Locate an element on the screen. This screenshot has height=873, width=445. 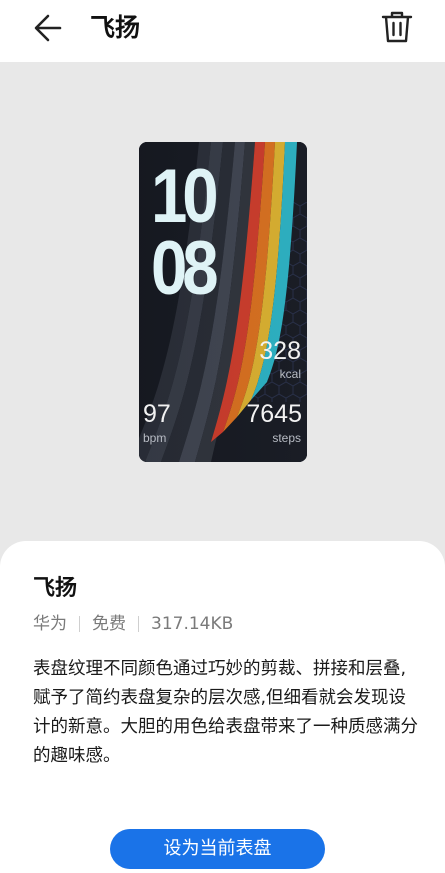
back-button is located at coordinates (50, 28).